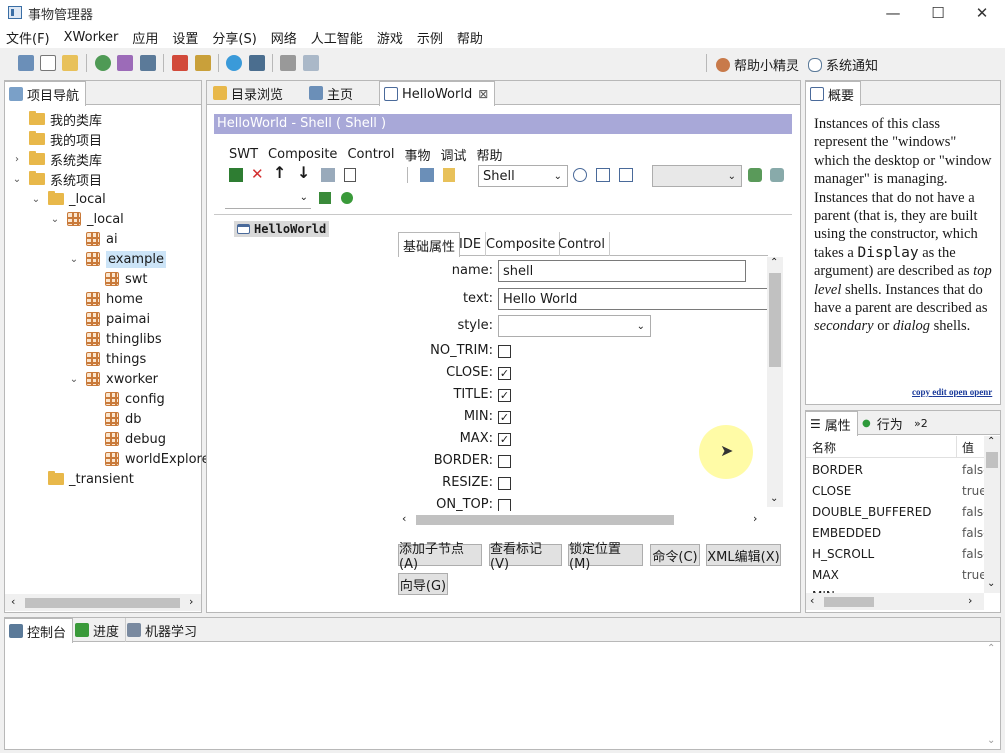  Describe the element at coordinates (521, 244) in the screenshot. I see `form-tab-composite: Composite` at that location.